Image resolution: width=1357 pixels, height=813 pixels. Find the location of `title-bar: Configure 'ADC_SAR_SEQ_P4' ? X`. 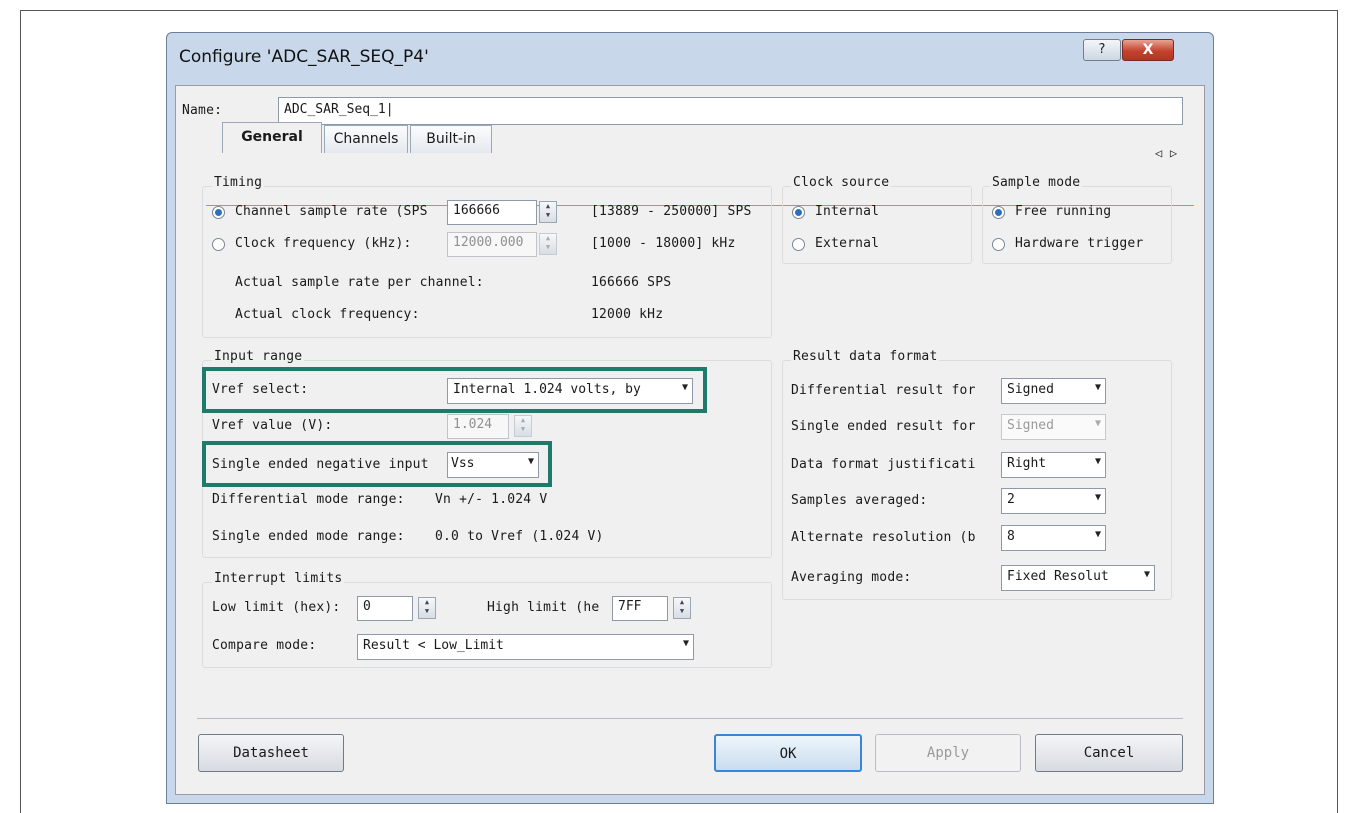

title-bar: Configure 'ADC_SAR_SEQ_P4' ? X is located at coordinates (690, 59).